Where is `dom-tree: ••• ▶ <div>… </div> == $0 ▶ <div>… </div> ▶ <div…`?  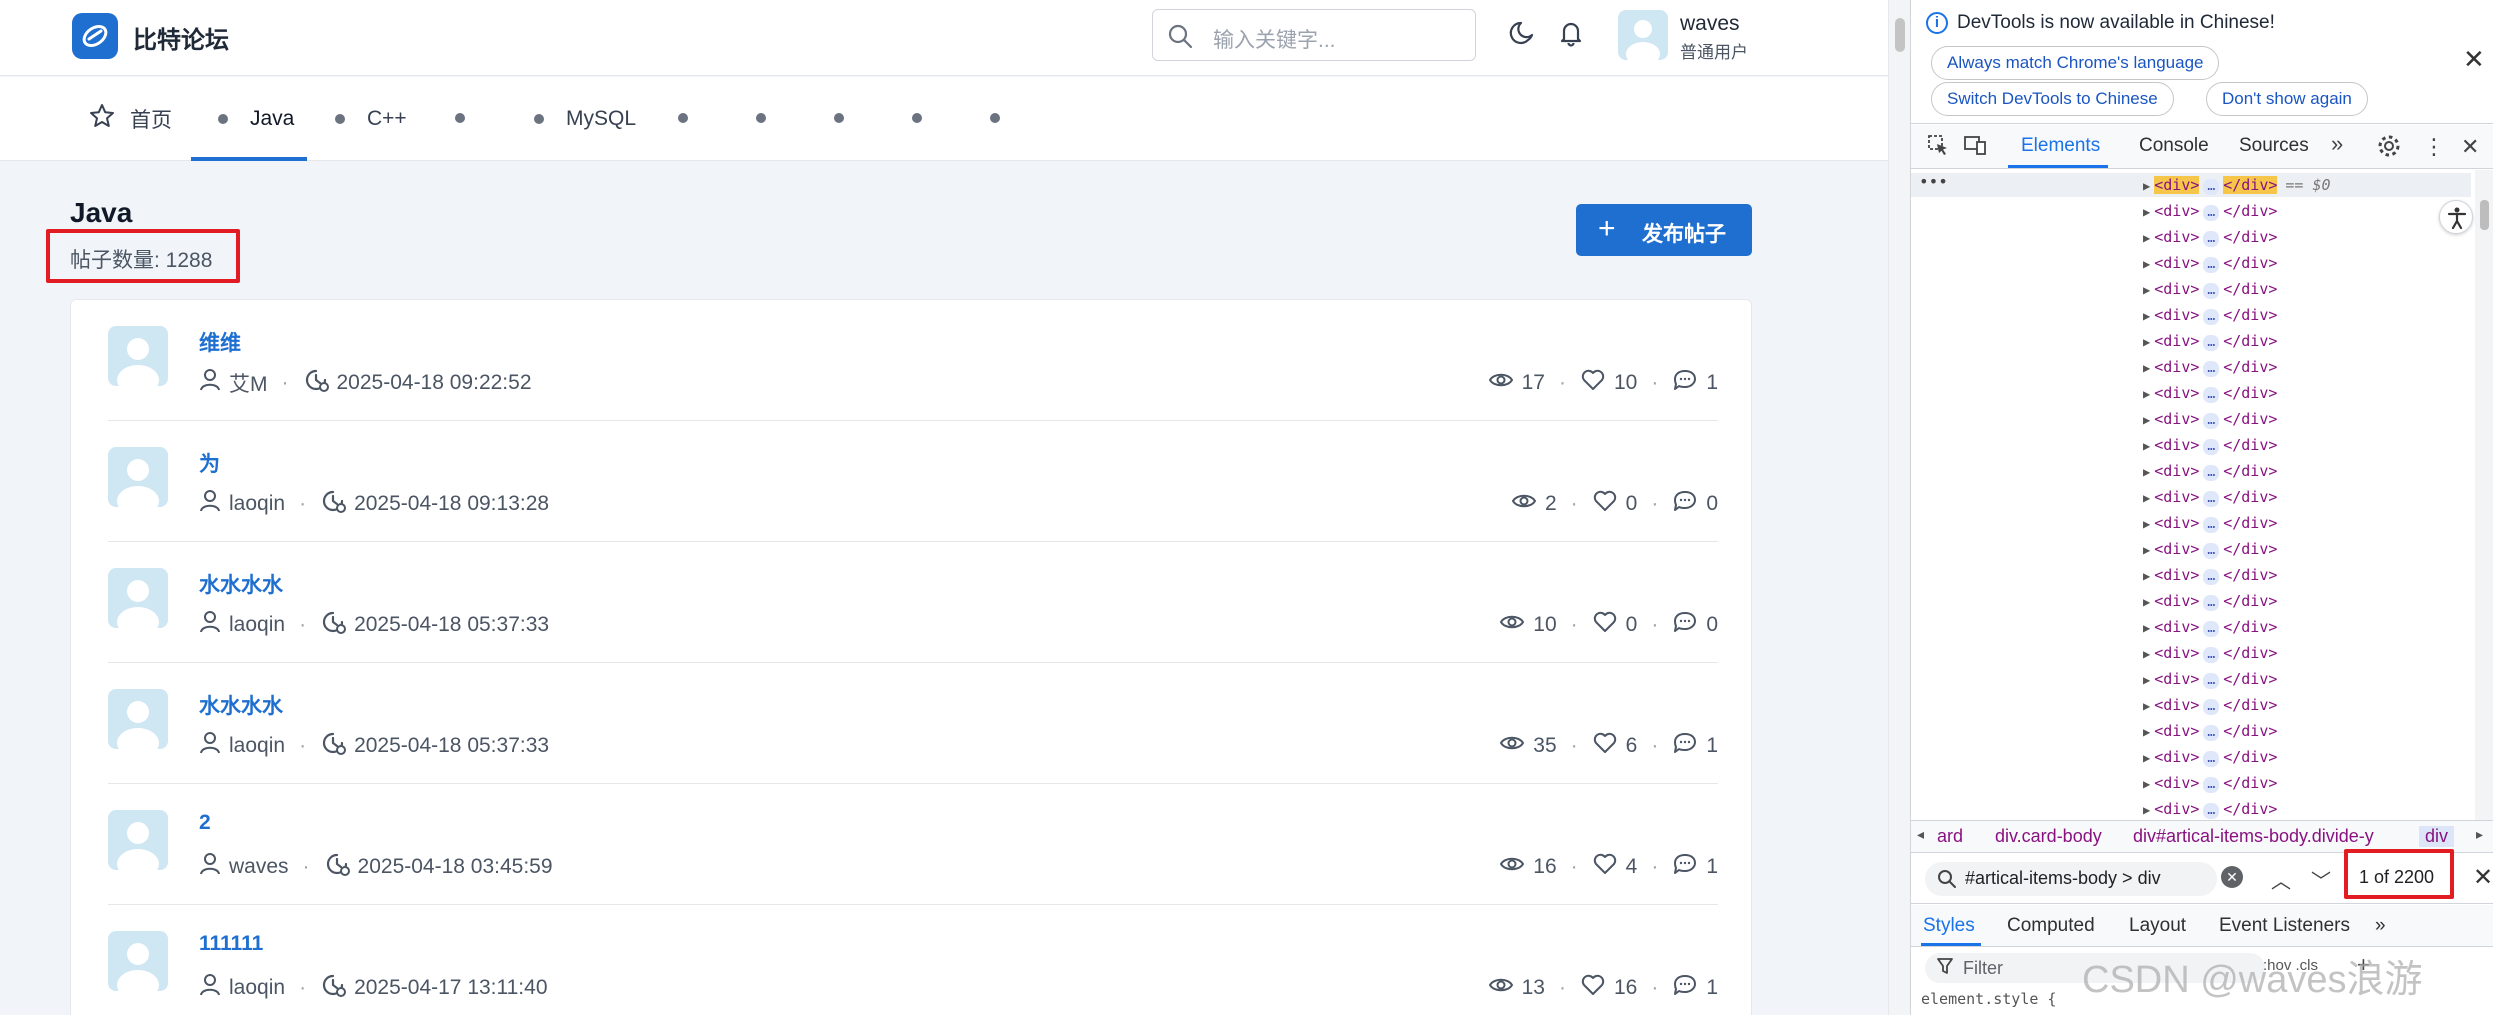
dom-tree: ••• ▶ <div>… </div> == $0 ▶ <div>… </div> ▶ <div… is located at coordinates (2202, 495).